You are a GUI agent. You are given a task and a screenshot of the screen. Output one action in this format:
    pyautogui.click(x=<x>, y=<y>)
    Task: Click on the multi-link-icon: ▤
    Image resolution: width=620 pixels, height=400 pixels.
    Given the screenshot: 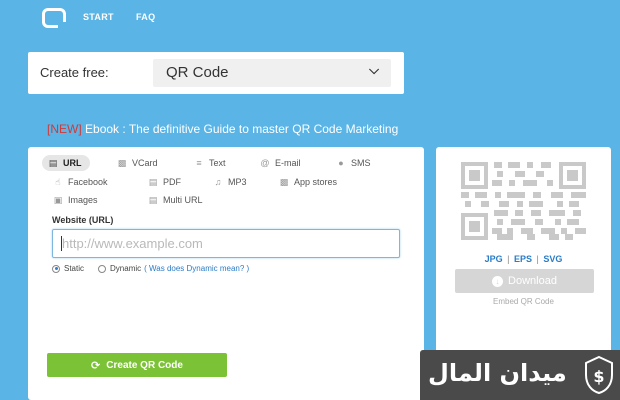 What is the action you would take?
    pyautogui.click(x=153, y=199)
    